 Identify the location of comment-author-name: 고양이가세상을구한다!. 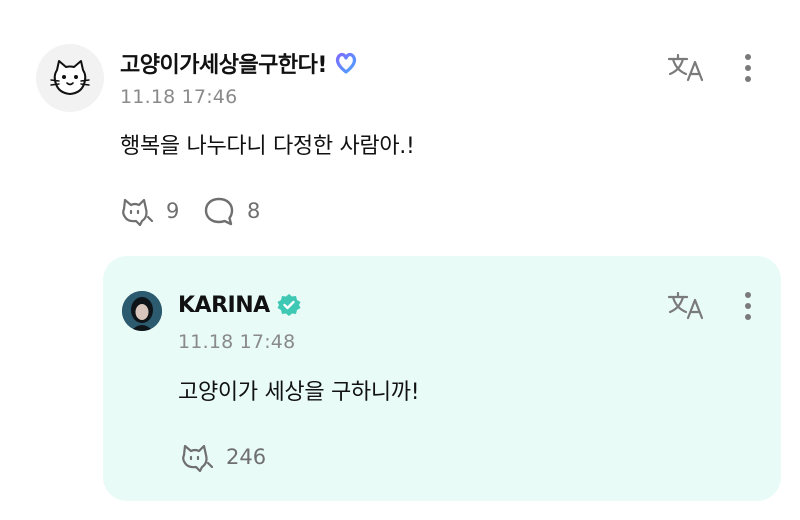
(239, 63).